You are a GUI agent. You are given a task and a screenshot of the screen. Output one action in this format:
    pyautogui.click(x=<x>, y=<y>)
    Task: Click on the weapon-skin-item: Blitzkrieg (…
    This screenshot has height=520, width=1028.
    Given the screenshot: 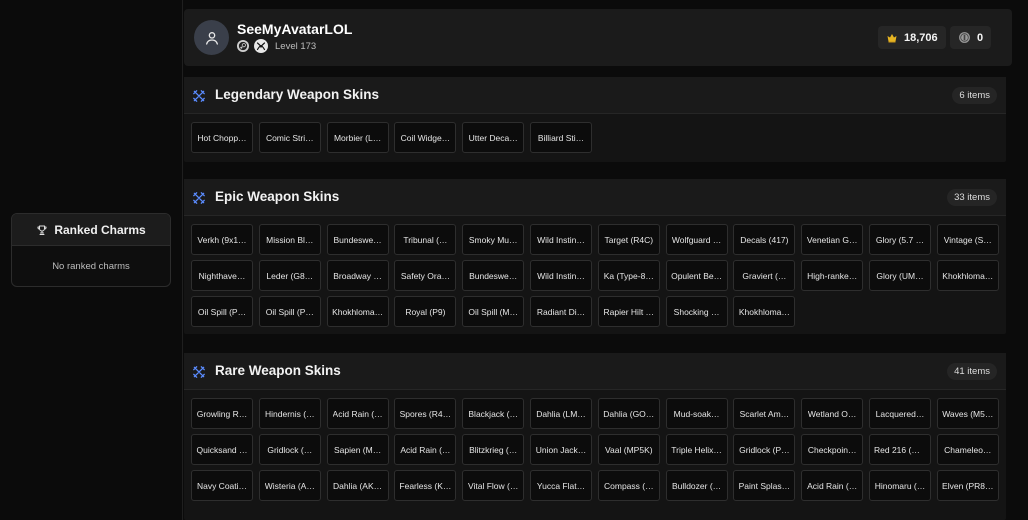 What is the action you would take?
    pyautogui.click(x=493, y=449)
    